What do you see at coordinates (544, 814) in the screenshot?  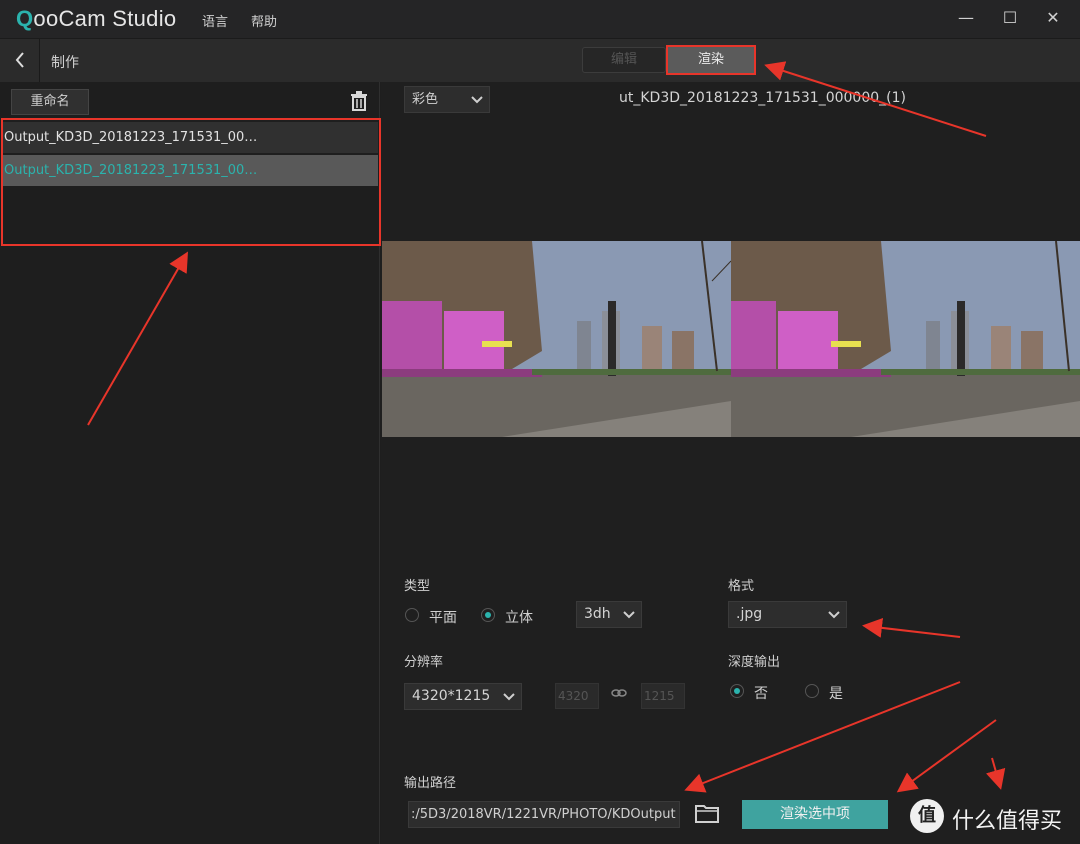 I see `output-path-input: :/5D3/2018VR/1221VR/PHOTO/KDOutput` at bounding box center [544, 814].